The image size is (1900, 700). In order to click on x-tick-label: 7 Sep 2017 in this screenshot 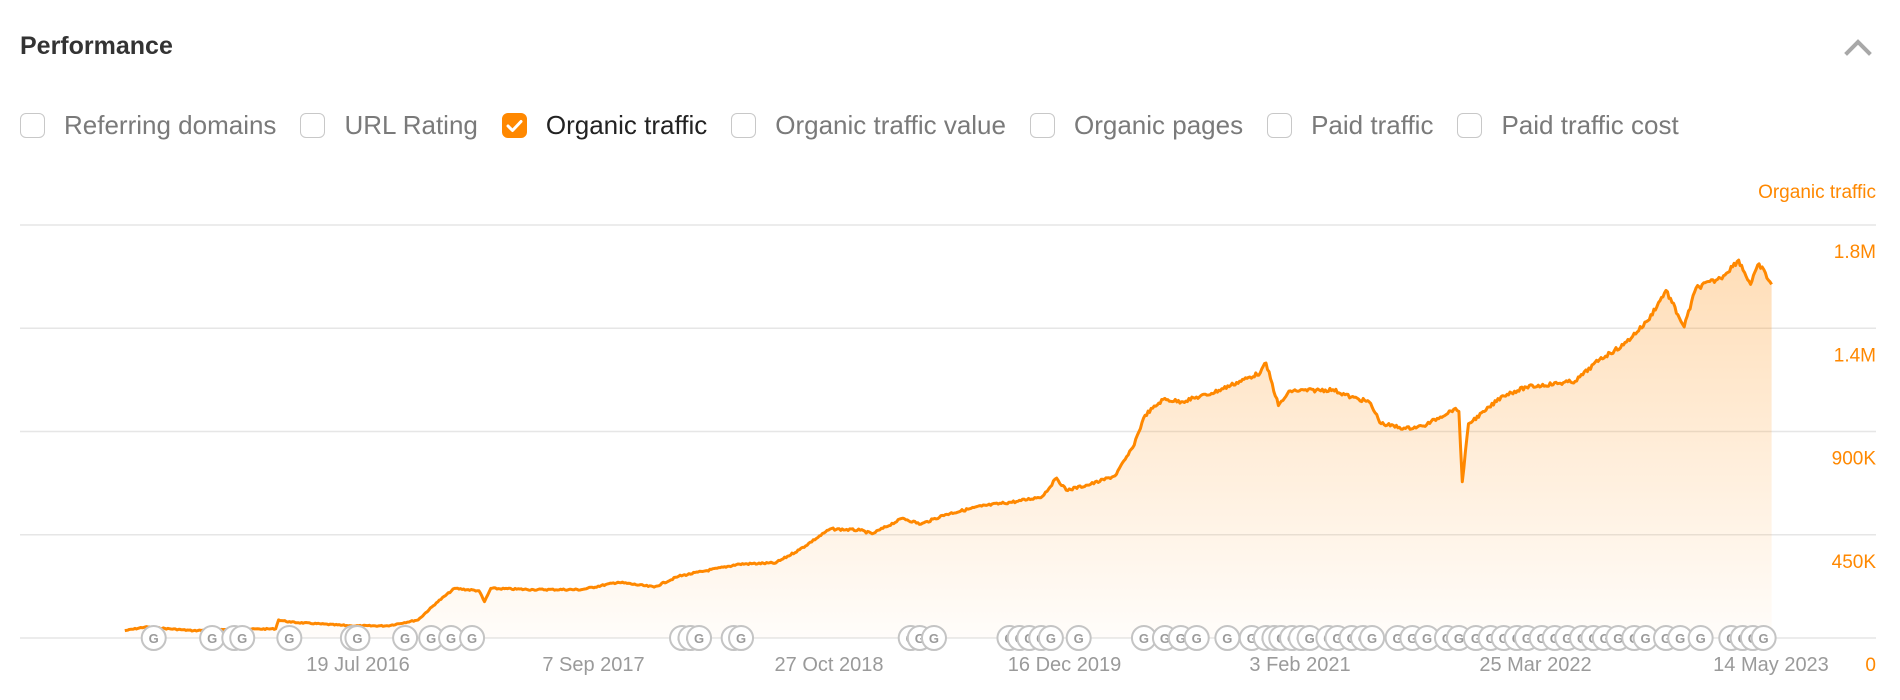, I will do `click(593, 665)`.